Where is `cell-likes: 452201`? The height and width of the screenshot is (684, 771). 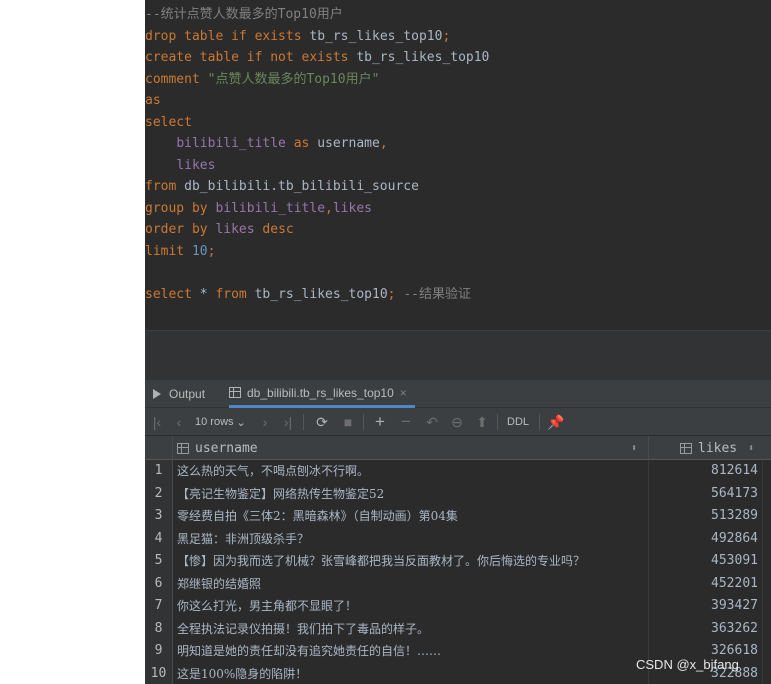 cell-likes: 452201 is located at coordinates (704, 584).